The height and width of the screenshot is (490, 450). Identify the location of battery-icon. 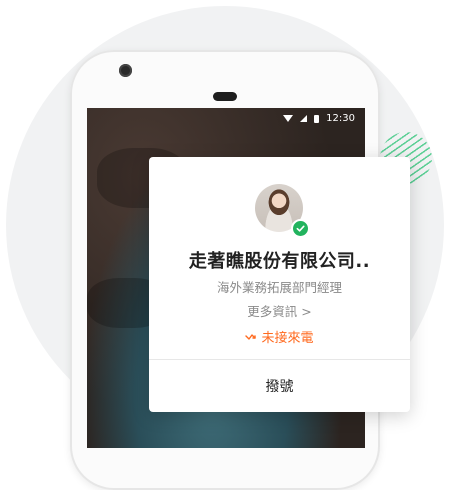
(317, 118).